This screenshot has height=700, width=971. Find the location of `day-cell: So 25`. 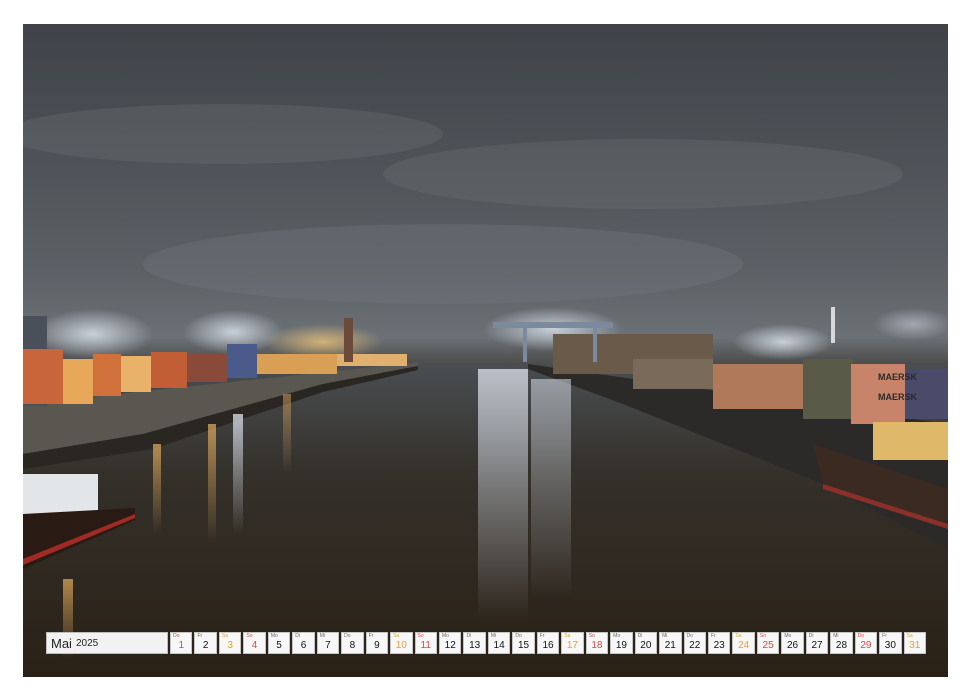

day-cell: So 25 is located at coordinates (768, 643).